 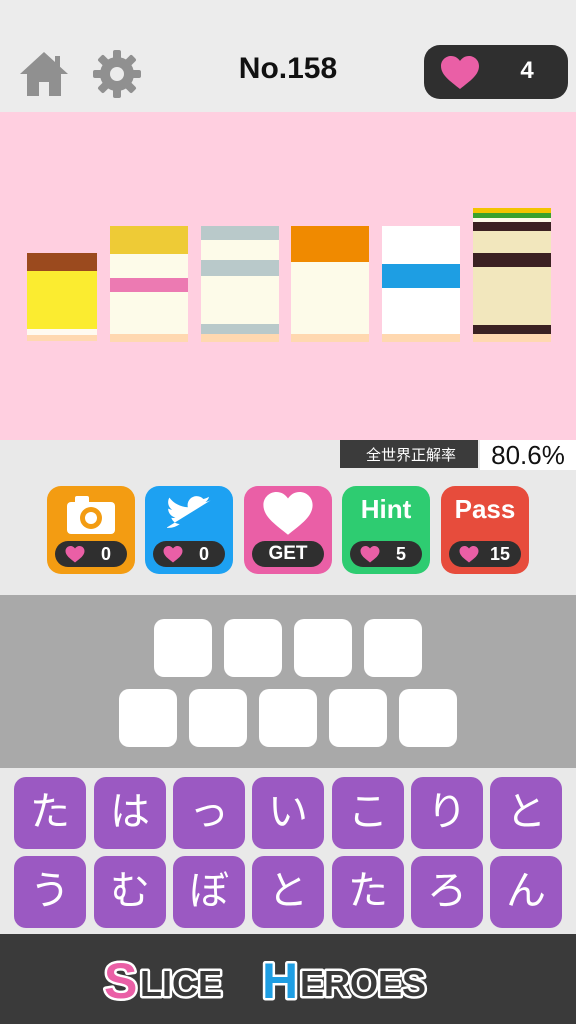 I want to click on letter-key: ぼ, so click(x=209, y=892).